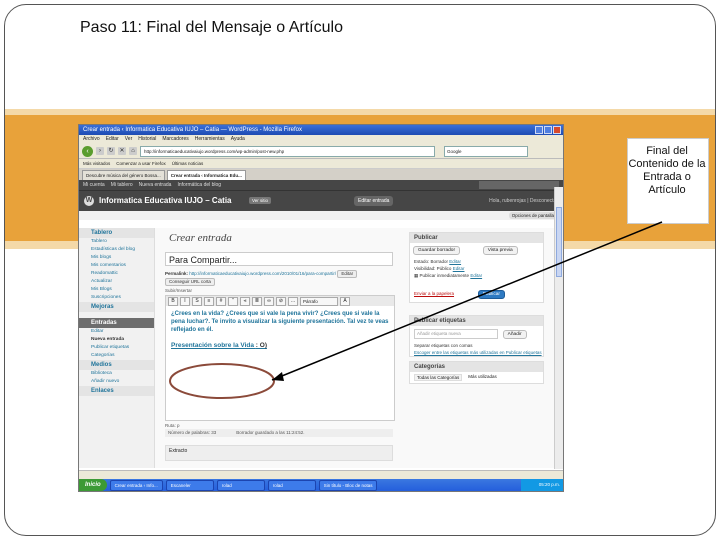 This screenshot has width=720, height=540. I want to click on tab-most-used: Más utilizadas, so click(482, 377).